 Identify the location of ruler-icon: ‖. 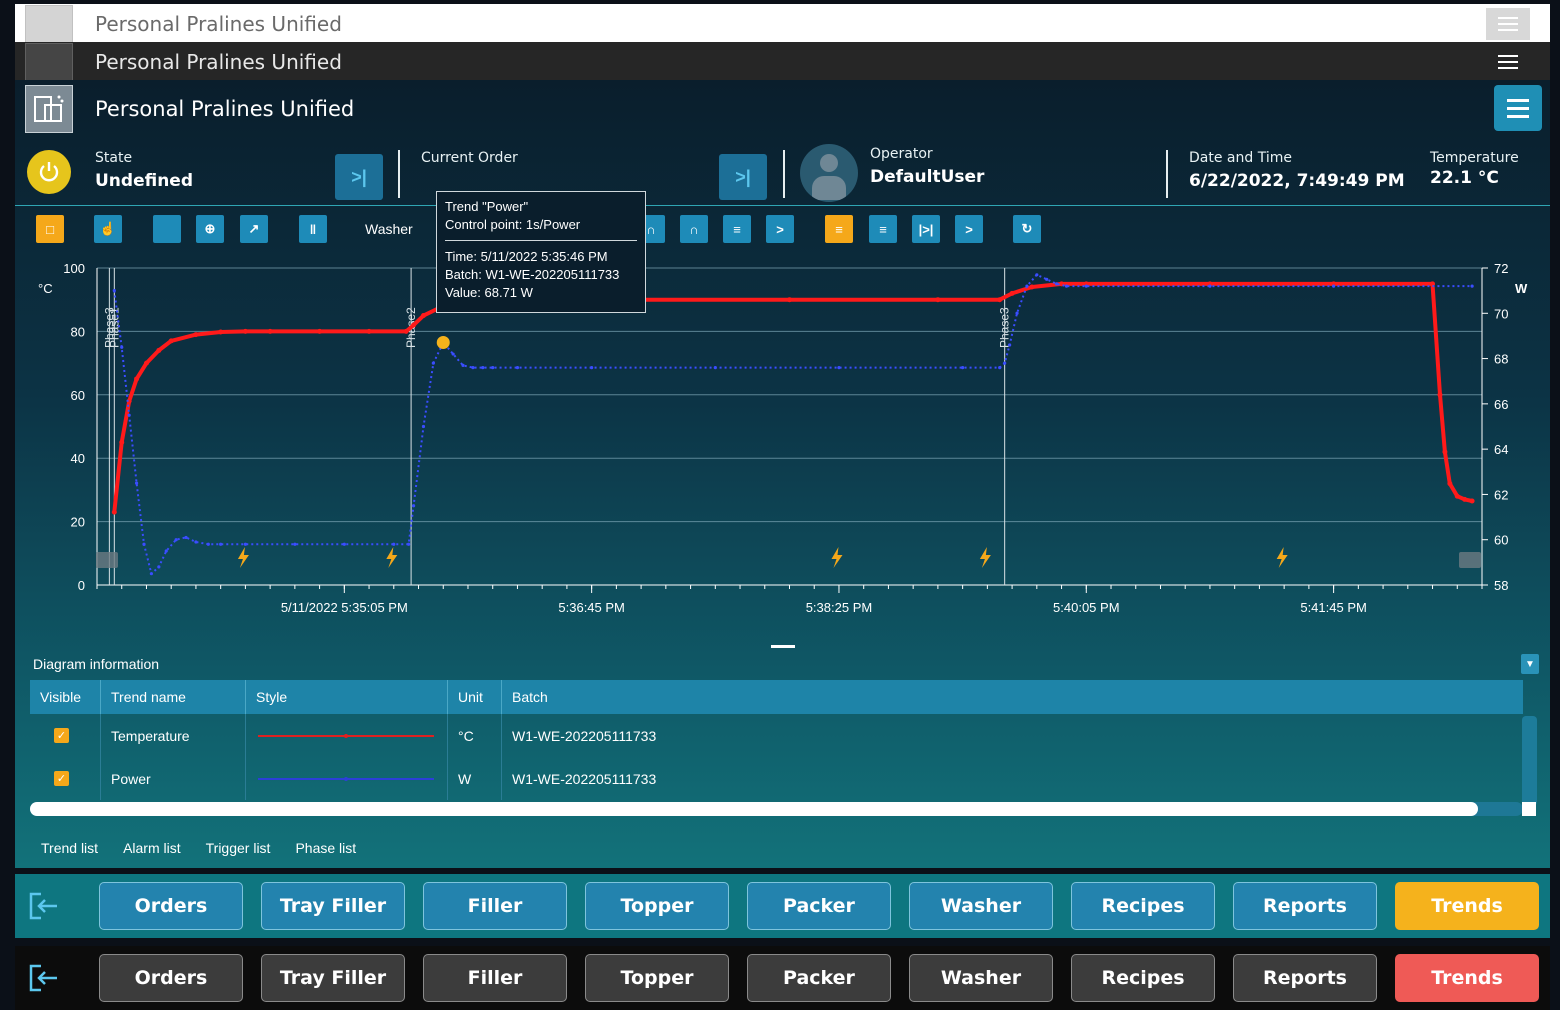
(313, 229).